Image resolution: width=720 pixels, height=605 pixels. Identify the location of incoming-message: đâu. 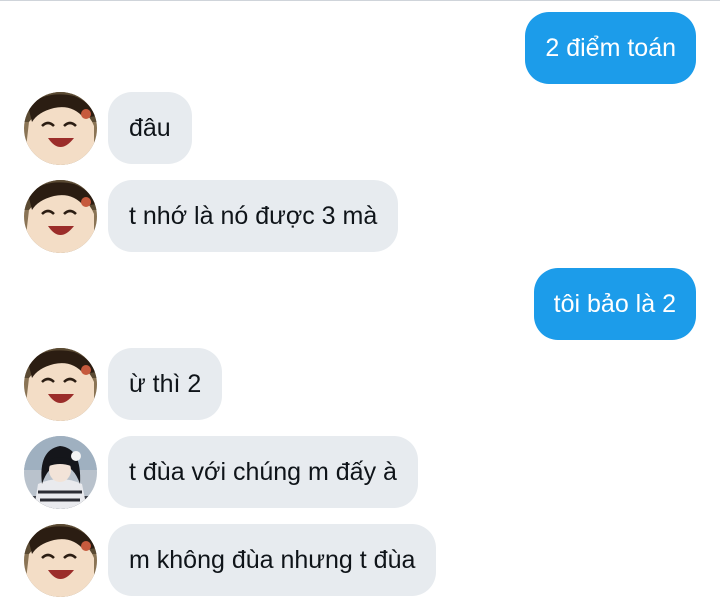
(150, 128).